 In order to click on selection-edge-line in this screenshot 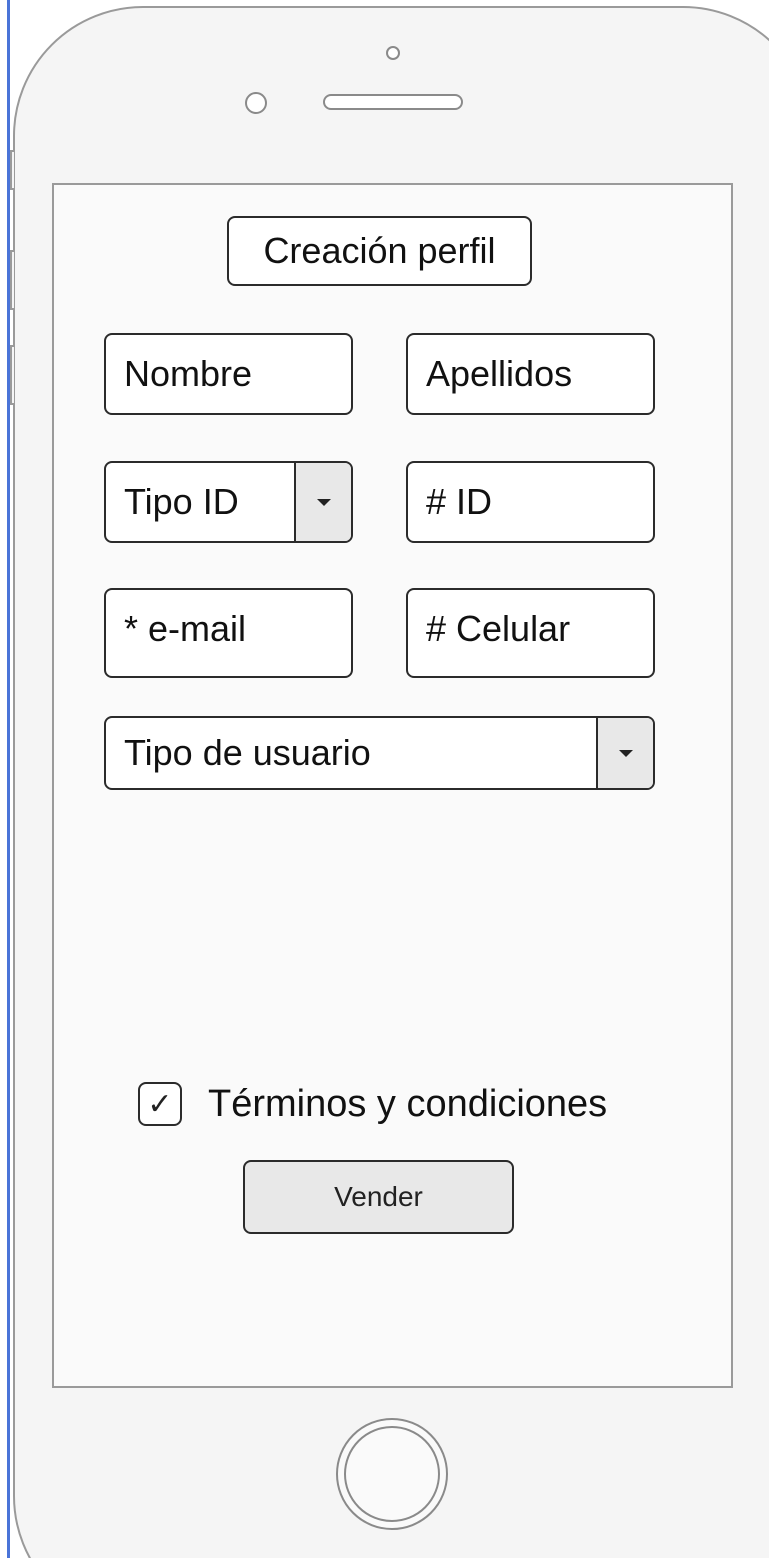, I will do `click(8, 779)`.